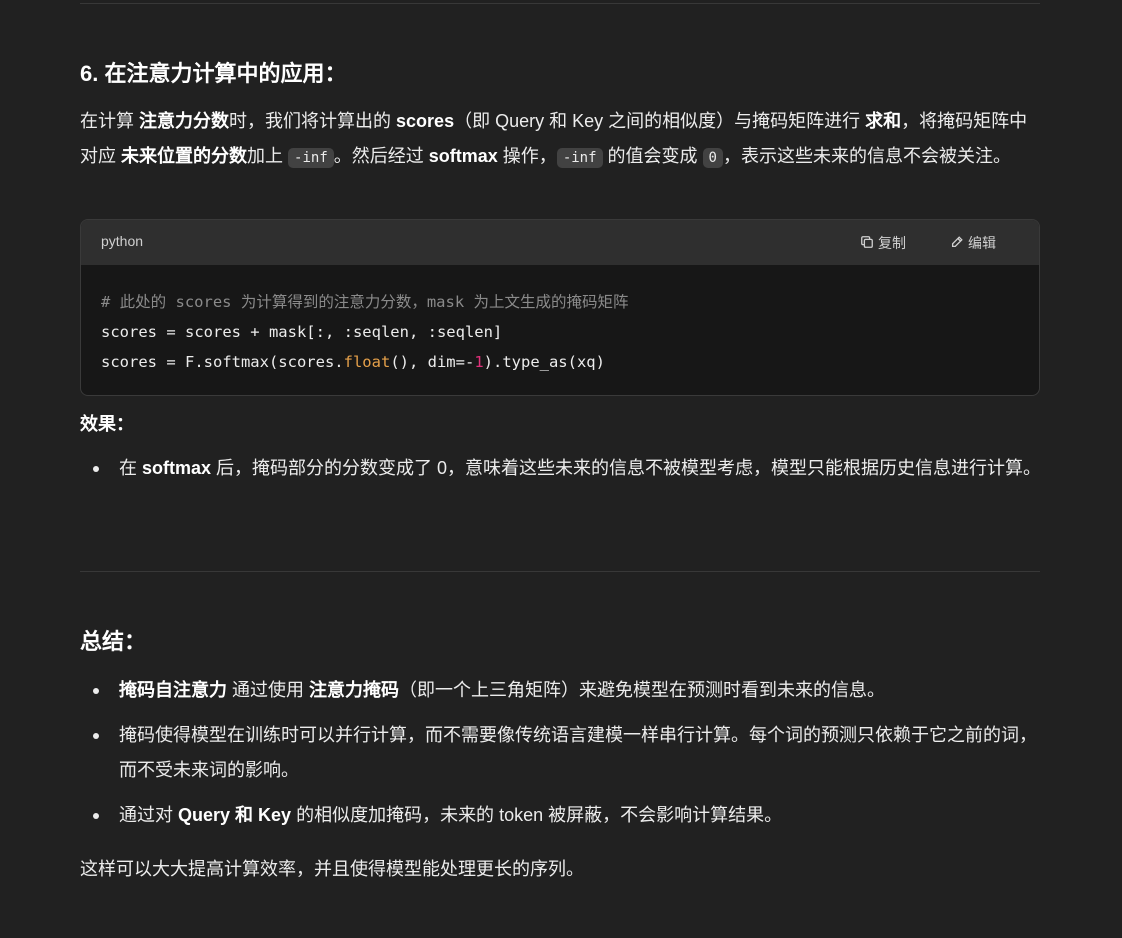 The width and height of the screenshot is (1122, 938). What do you see at coordinates (332, 869) in the screenshot?
I see `closing-paragraph: 这样可以大大提高计算效率，并且使得模型能处理更长的序列。` at bounding box center [332, 869].